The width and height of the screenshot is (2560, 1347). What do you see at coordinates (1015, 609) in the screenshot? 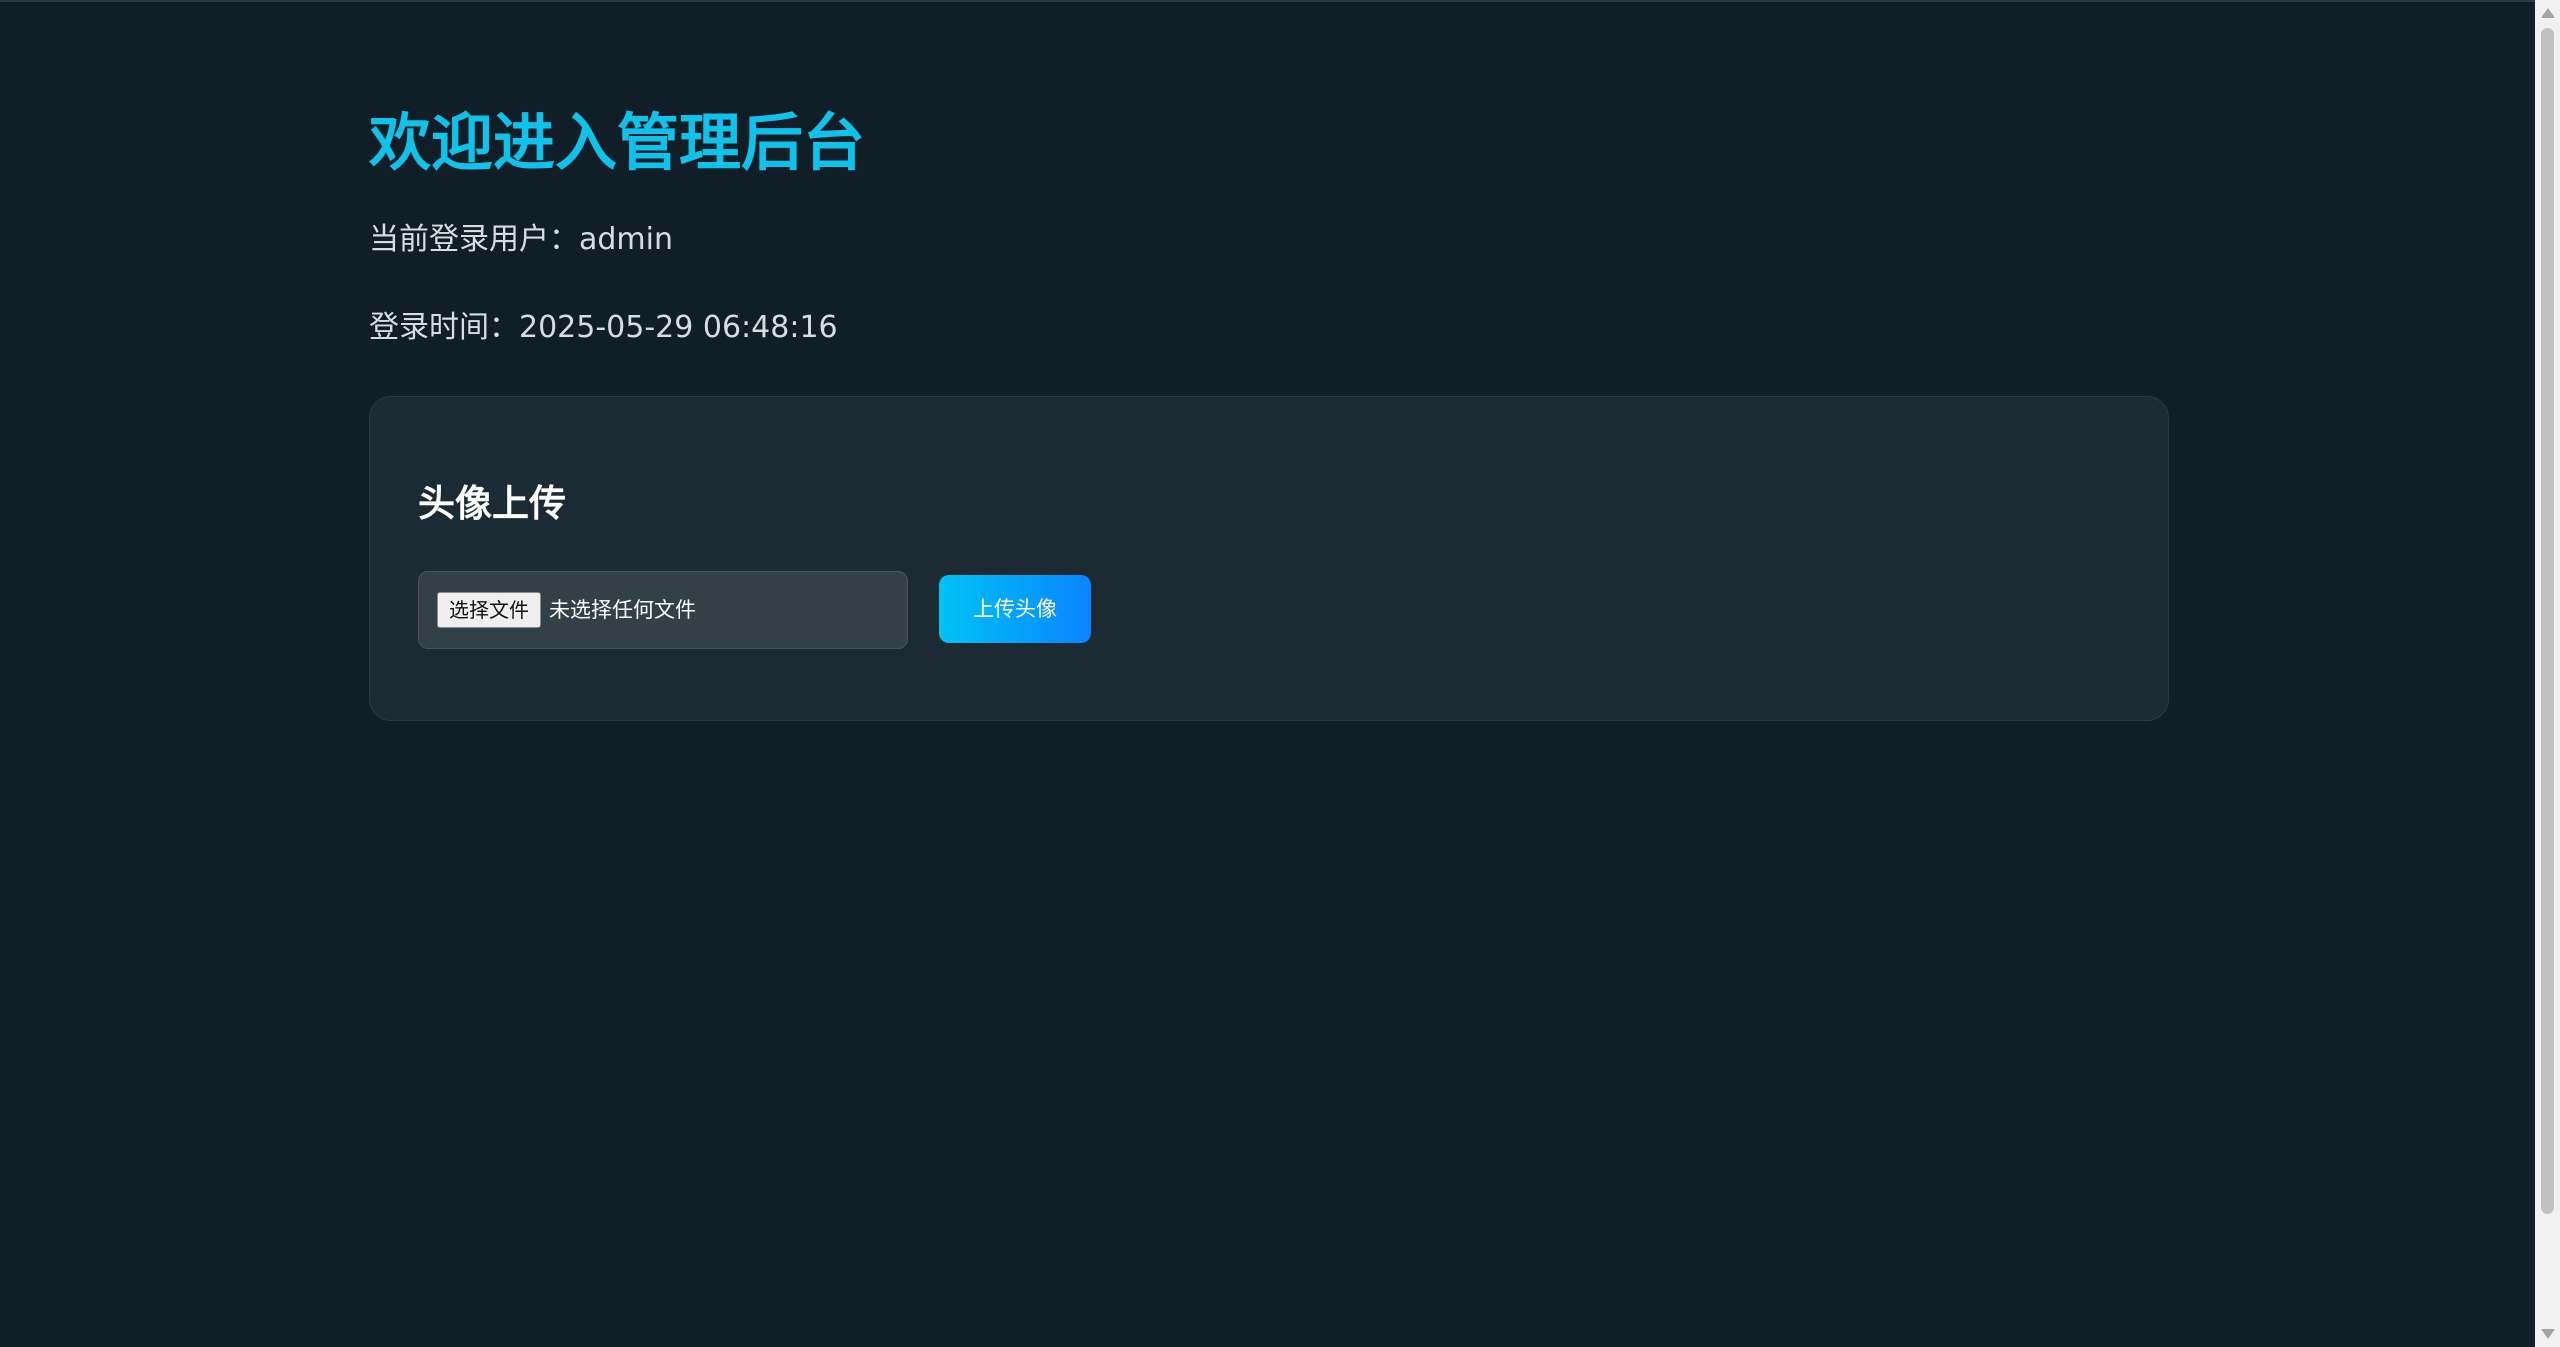
I see `upload-avatar-button: 上传头像` at bounding box center [1015, 609].